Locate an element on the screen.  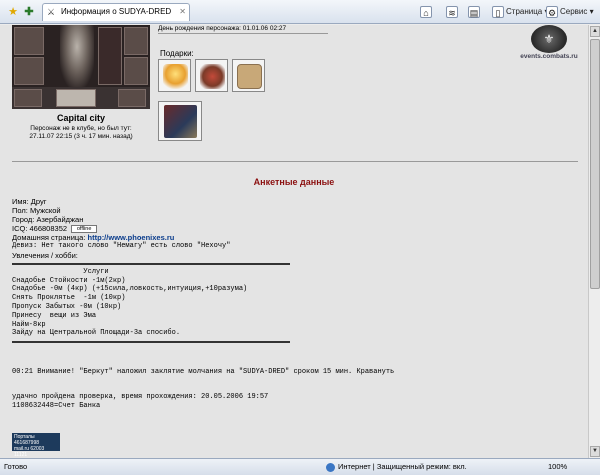
homepage-label: Домашняя страница: is located at coordinates (50, 238).